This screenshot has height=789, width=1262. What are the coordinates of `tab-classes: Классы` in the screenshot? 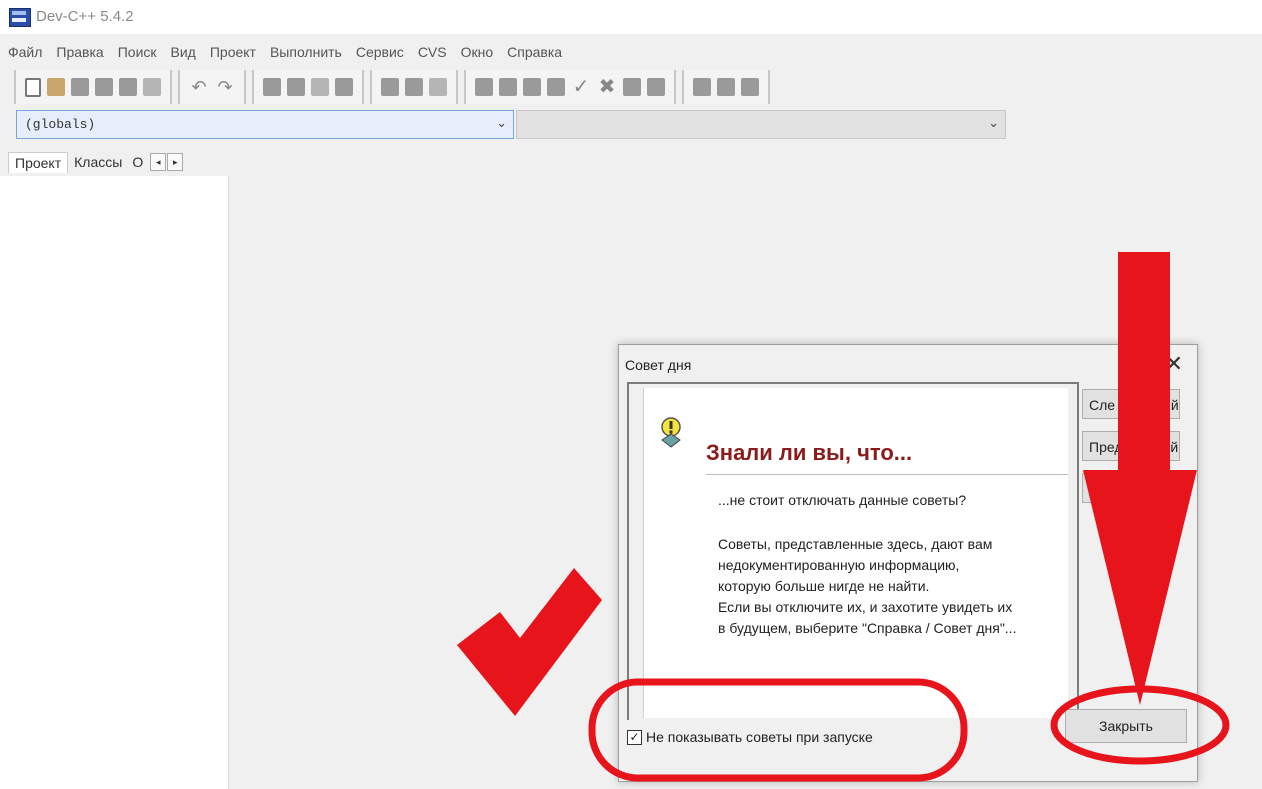 It's located at (98, 162).